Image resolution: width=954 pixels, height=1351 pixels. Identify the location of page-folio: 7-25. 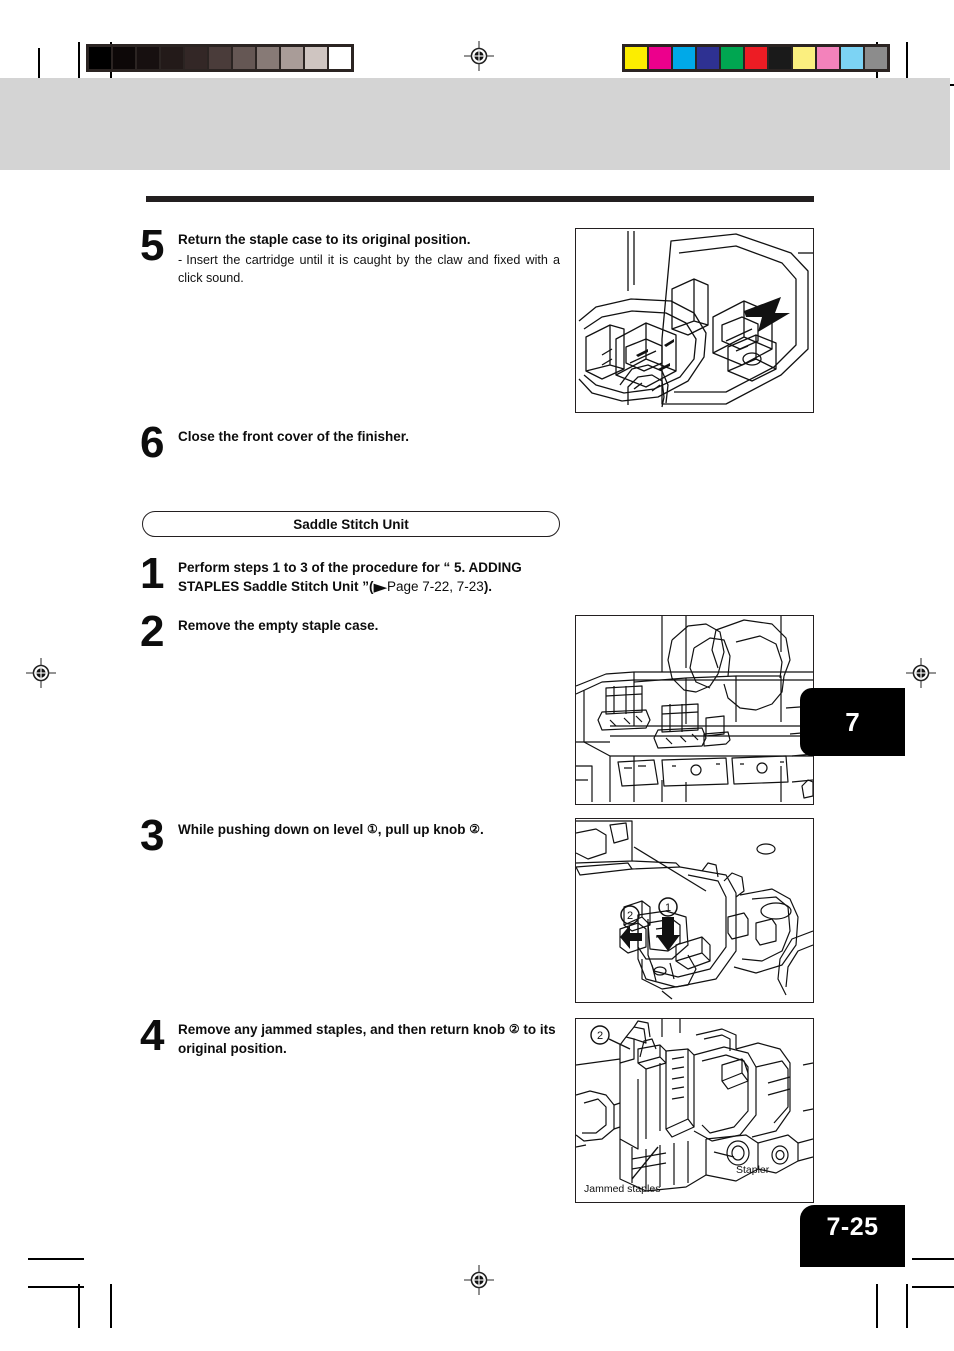
(852, 1236).